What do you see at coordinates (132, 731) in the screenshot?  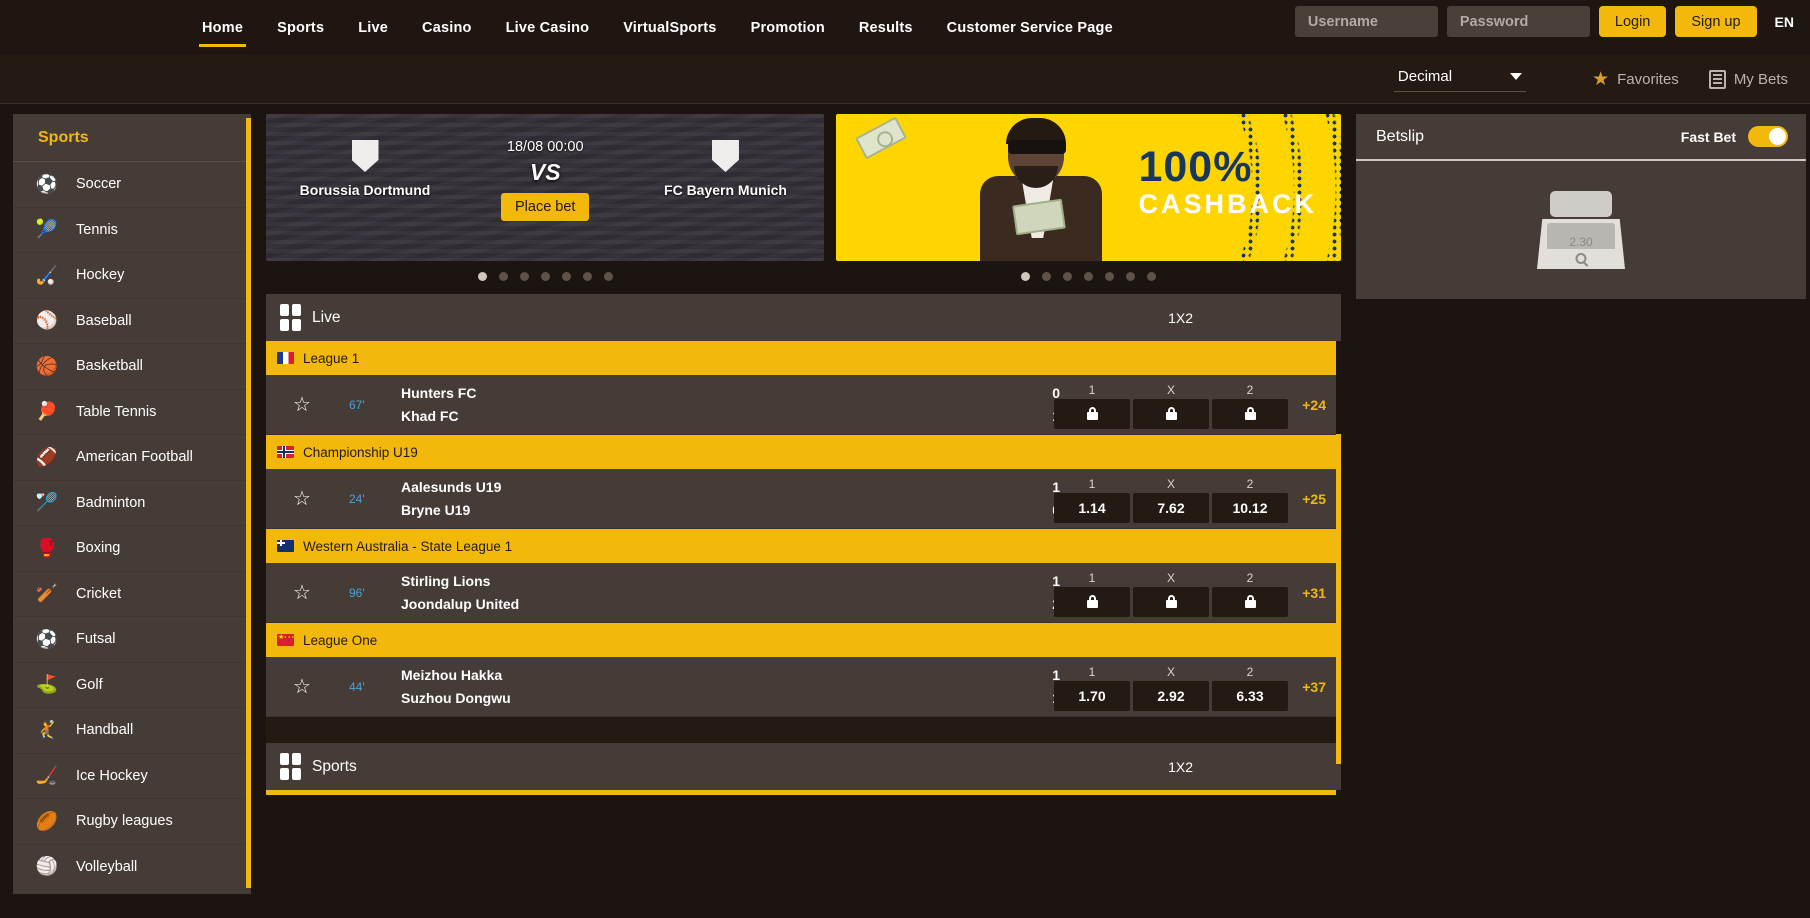 I see `sidebar-item-handball: 🤾 Handball` at bounding box center [132, 731].